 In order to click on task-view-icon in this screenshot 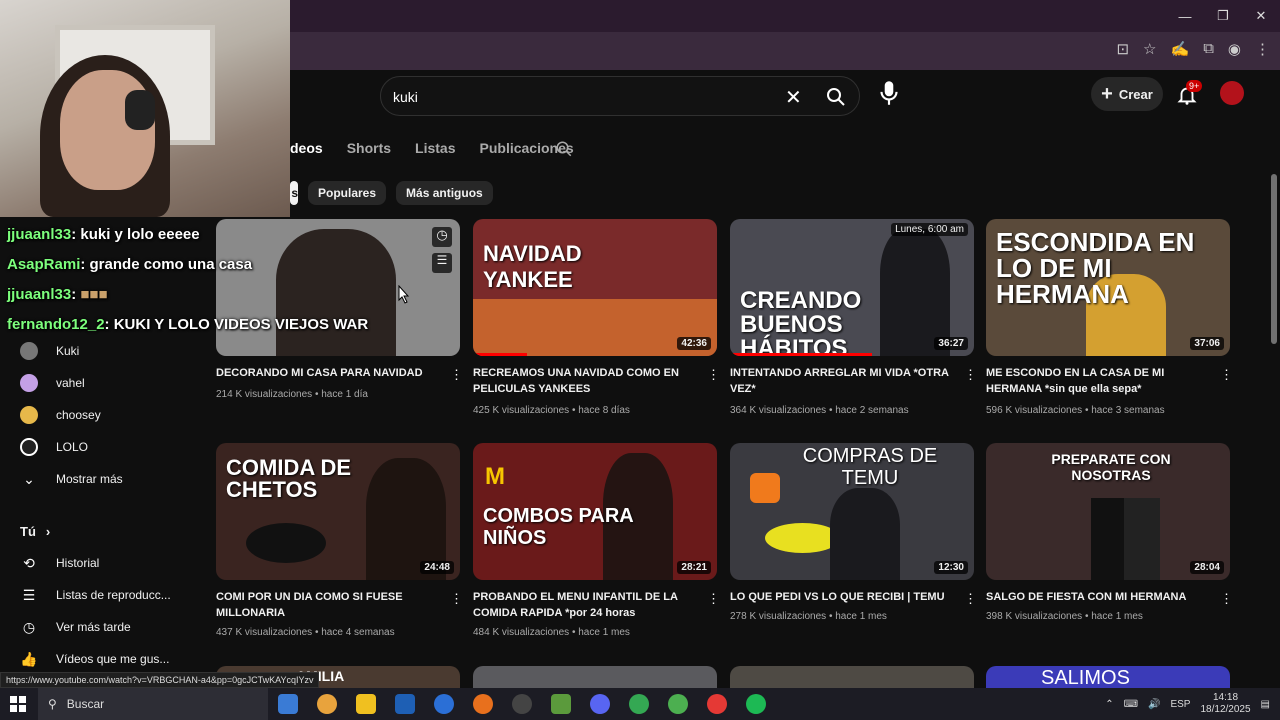, I will do `click(288, 704)`.